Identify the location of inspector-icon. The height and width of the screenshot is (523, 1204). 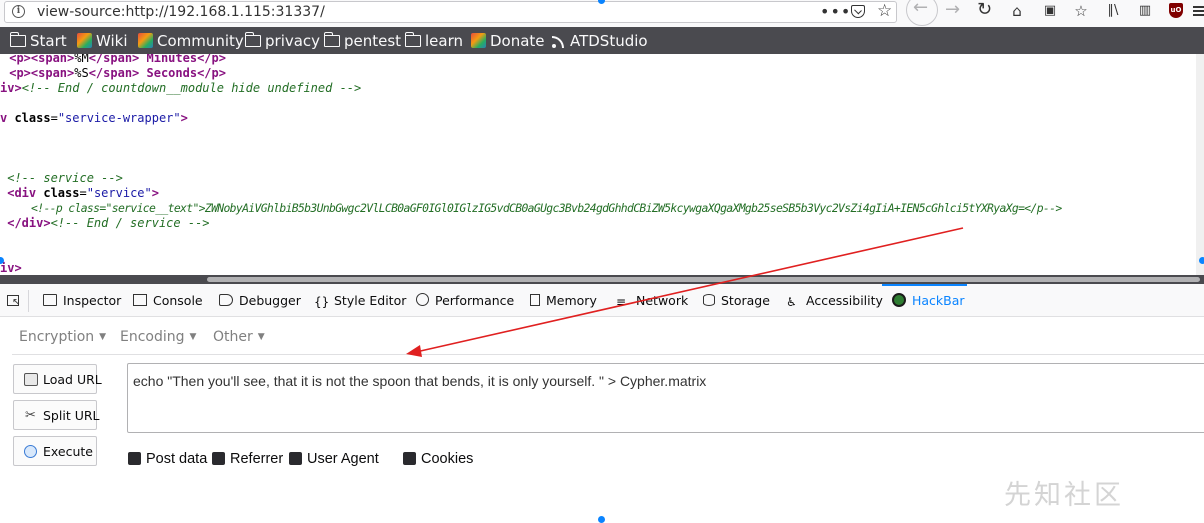
(50, 300).